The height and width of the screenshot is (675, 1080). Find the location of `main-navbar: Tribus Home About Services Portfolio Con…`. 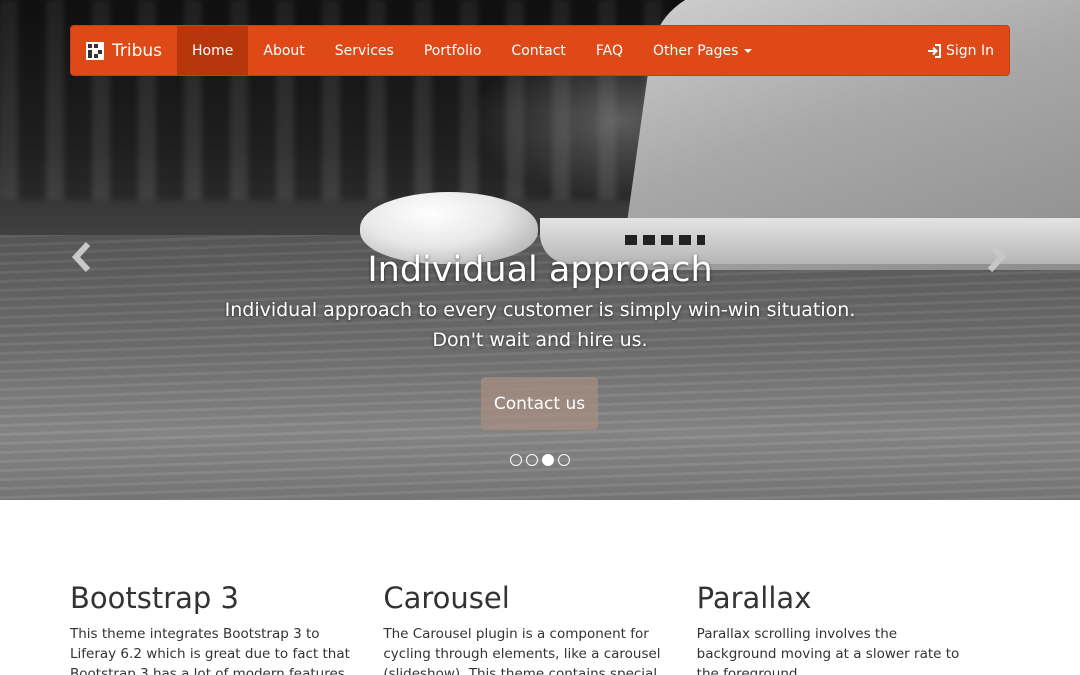

main-navbar: Tribus Home About Services Portfolio Con… is located at coordinates (540, 50).